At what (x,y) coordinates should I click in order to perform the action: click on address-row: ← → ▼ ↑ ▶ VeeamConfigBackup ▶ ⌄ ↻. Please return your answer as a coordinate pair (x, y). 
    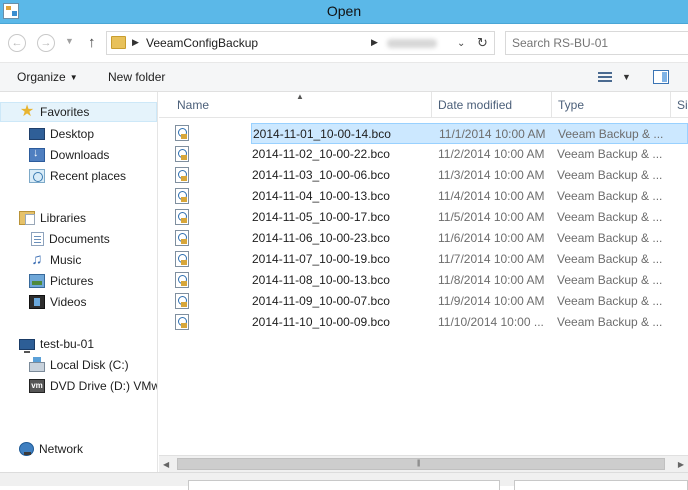
    Looking at the image, I should click on (344, 43).